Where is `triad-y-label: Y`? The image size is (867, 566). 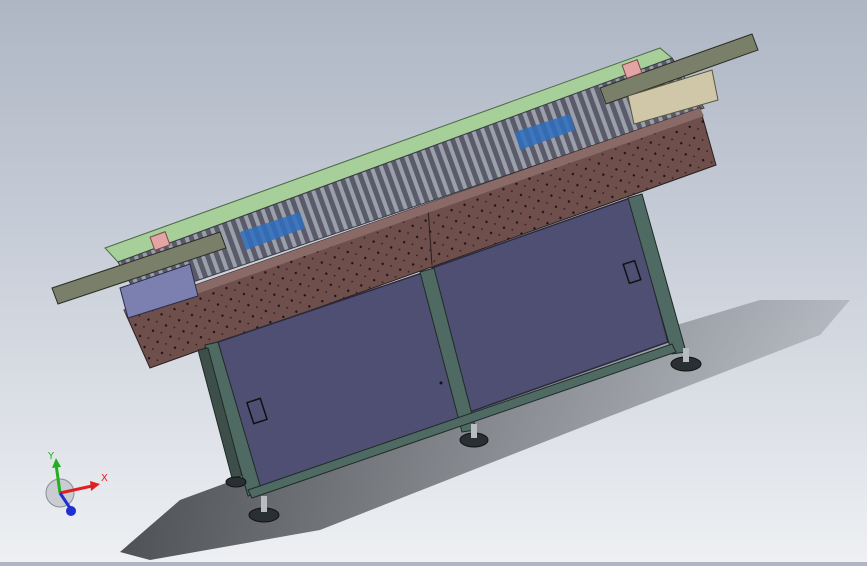 triad-y-label: Y is located at coordinates (51, 456).